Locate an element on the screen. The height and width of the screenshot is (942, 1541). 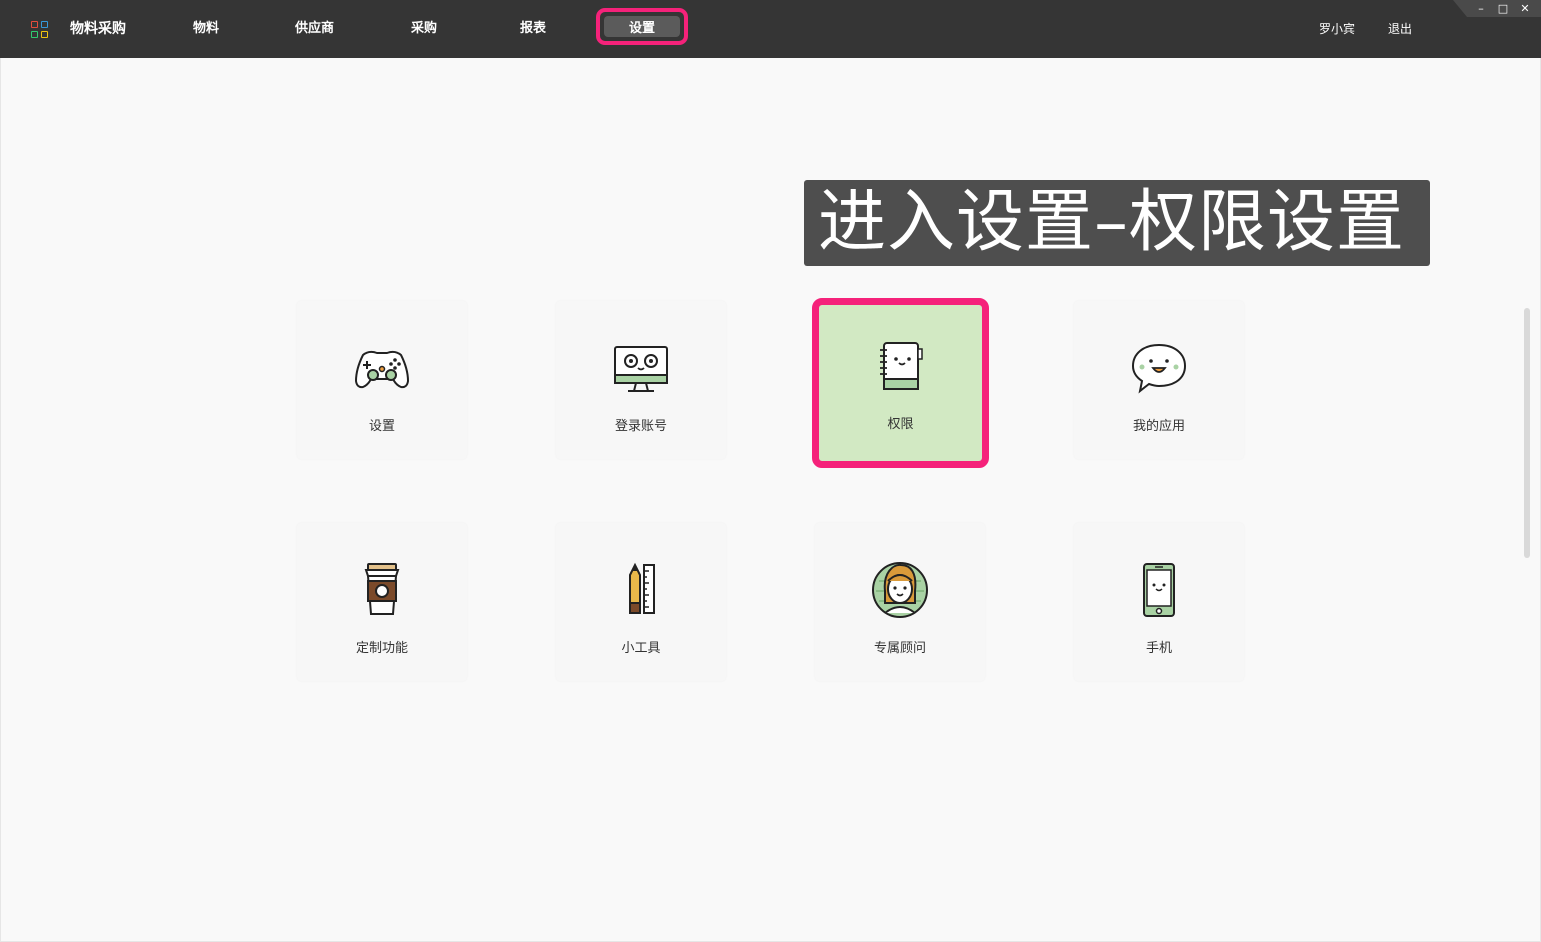
tile-label: 我的应用 is located at coordinates (1158, 426).